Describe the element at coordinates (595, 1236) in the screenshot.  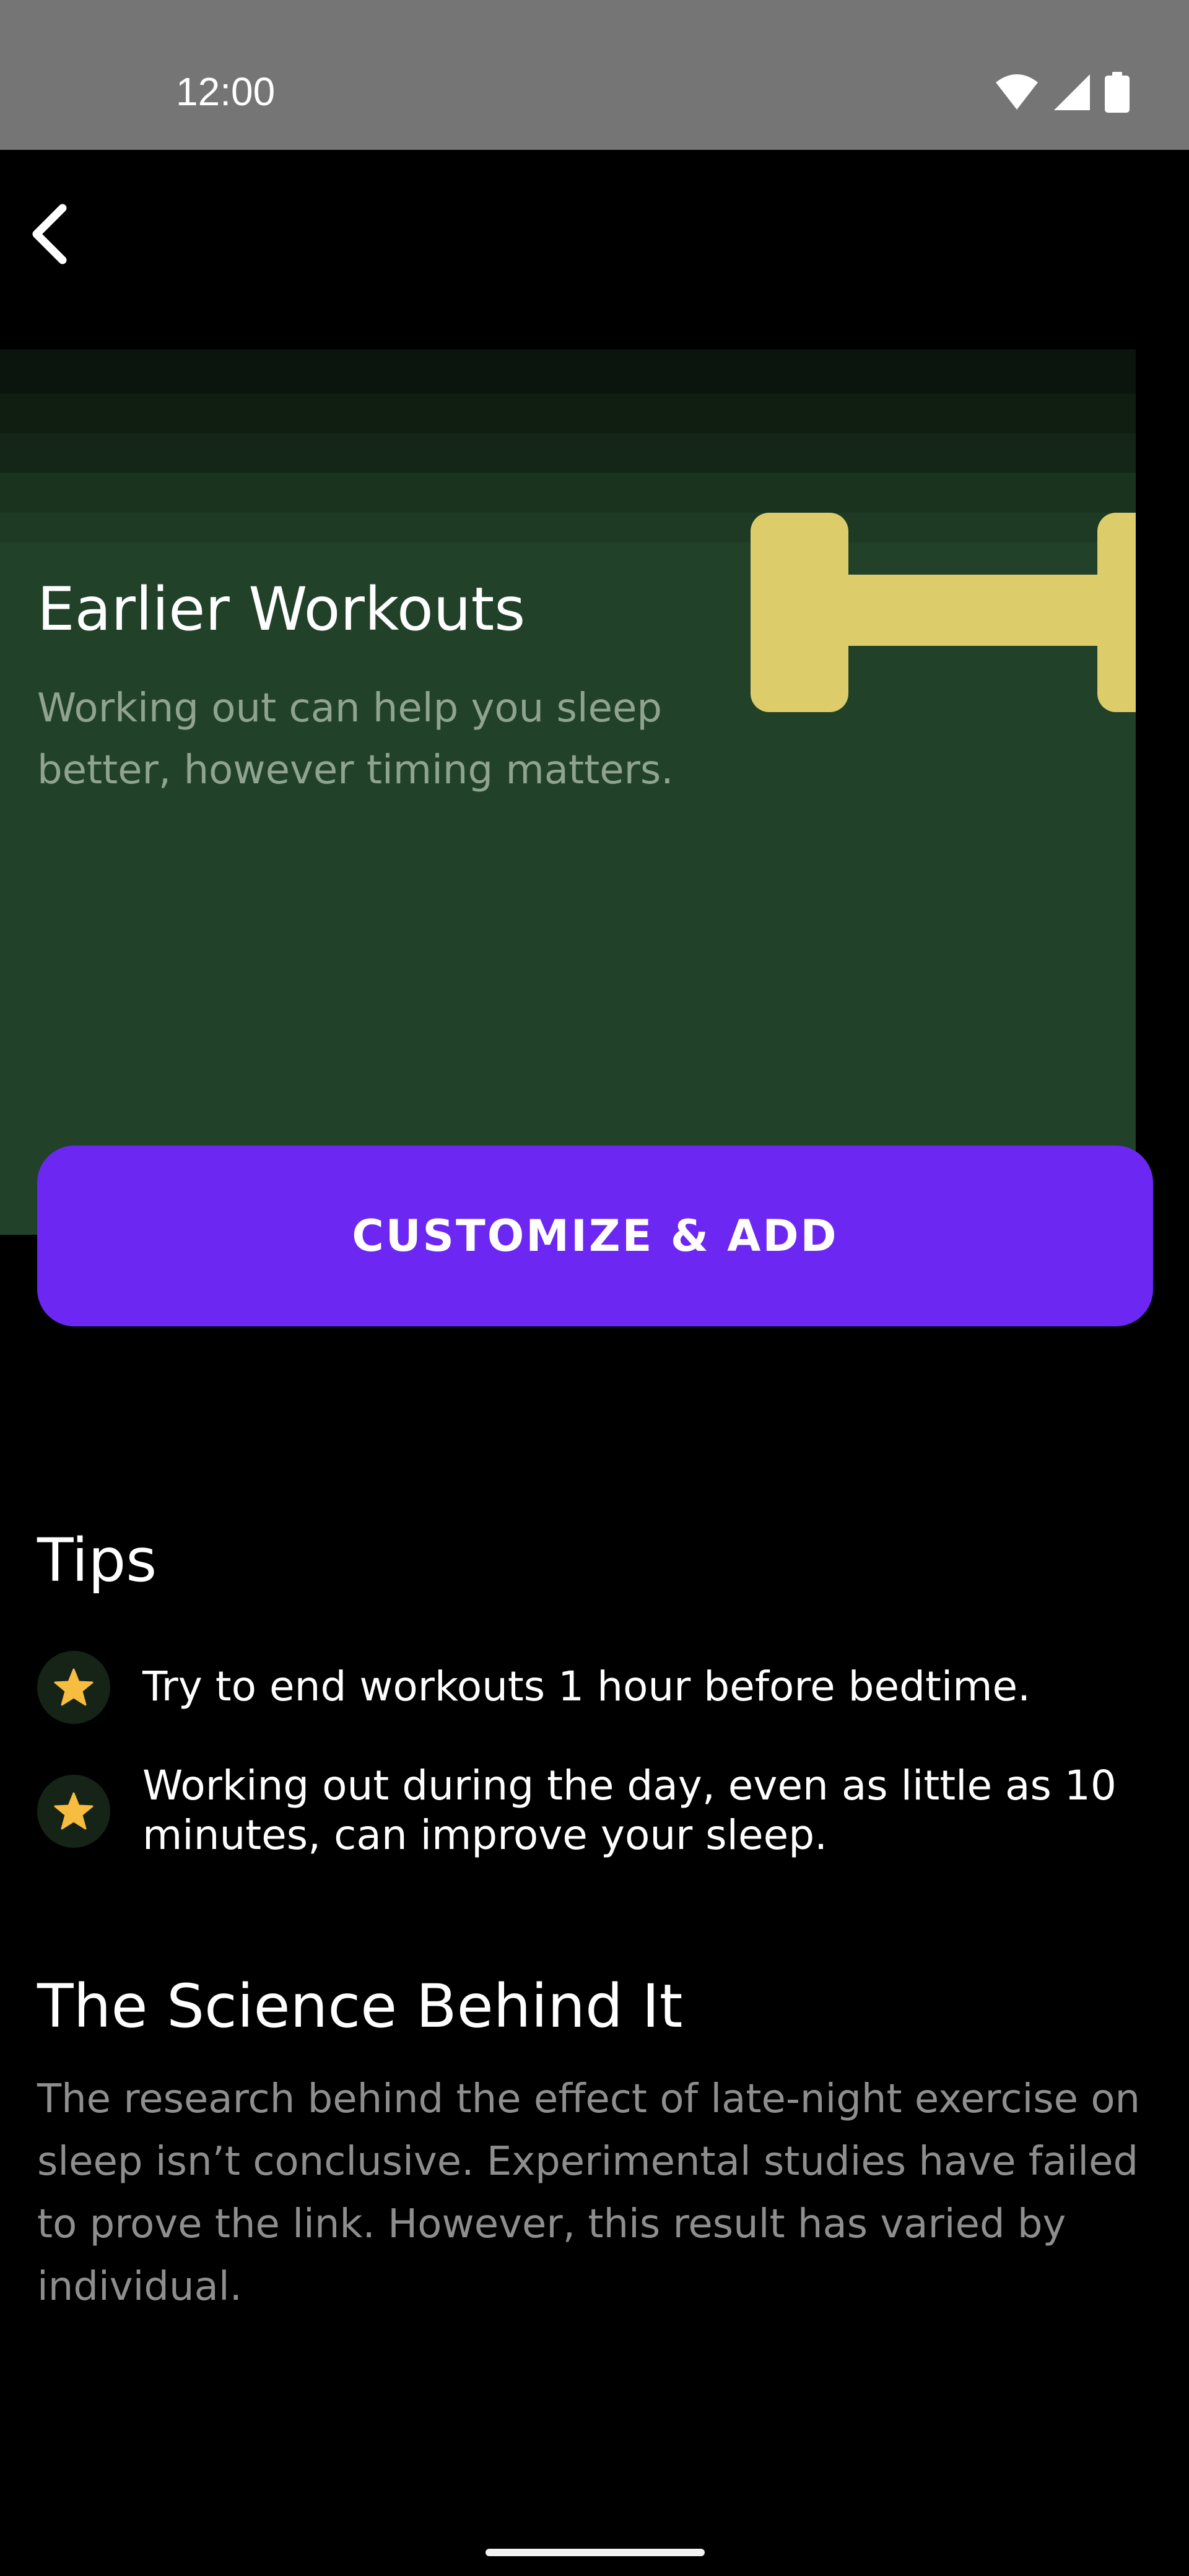
I see `customize-add-button: CUSTOMIZE & ADD` at that location.